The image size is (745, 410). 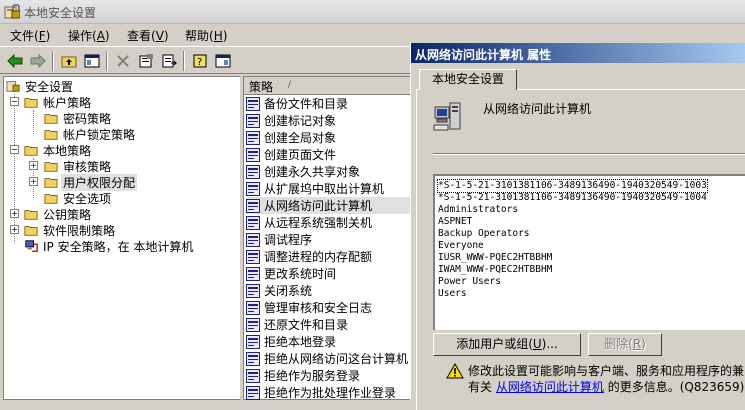 What do you see at coordinates (328, 103) in the screenshot?
I see `policy-list-item: 备份文件和目录` at bounding box center [328, 103].